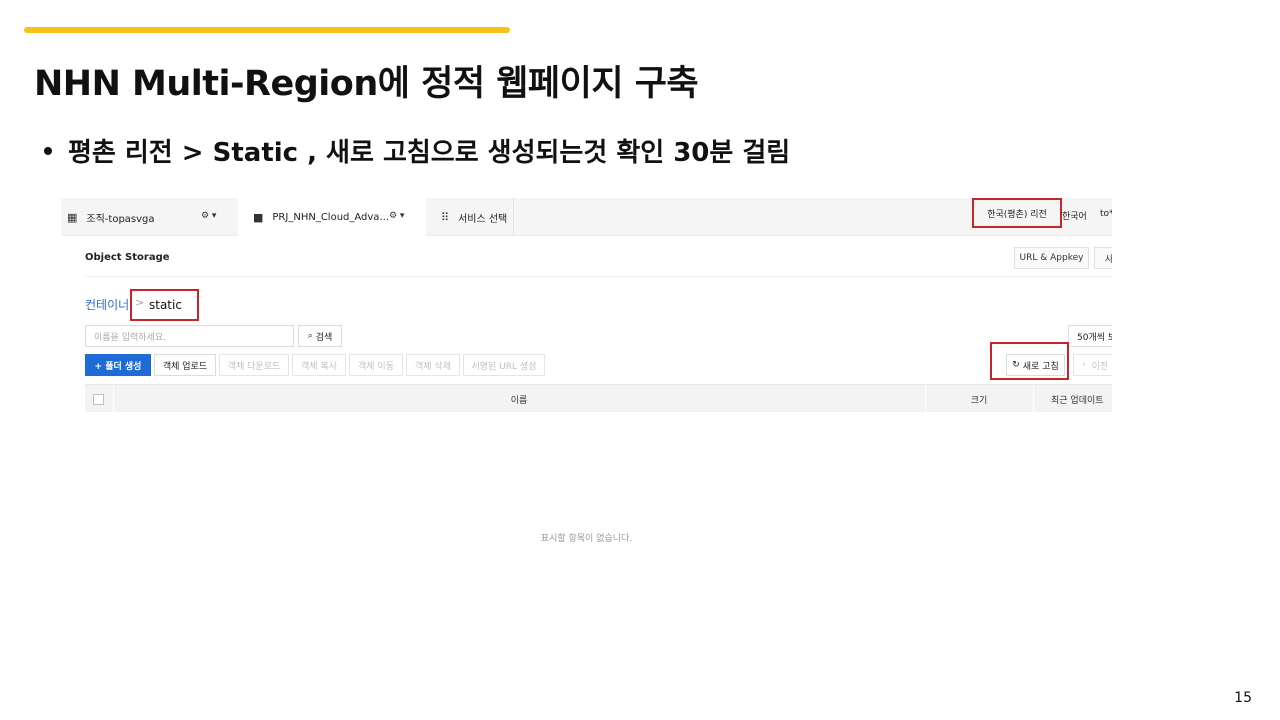 This screenshot has height=720, width=1280. I want to click on url-appkey-button: URL & Appkey, so click(1051, 258).